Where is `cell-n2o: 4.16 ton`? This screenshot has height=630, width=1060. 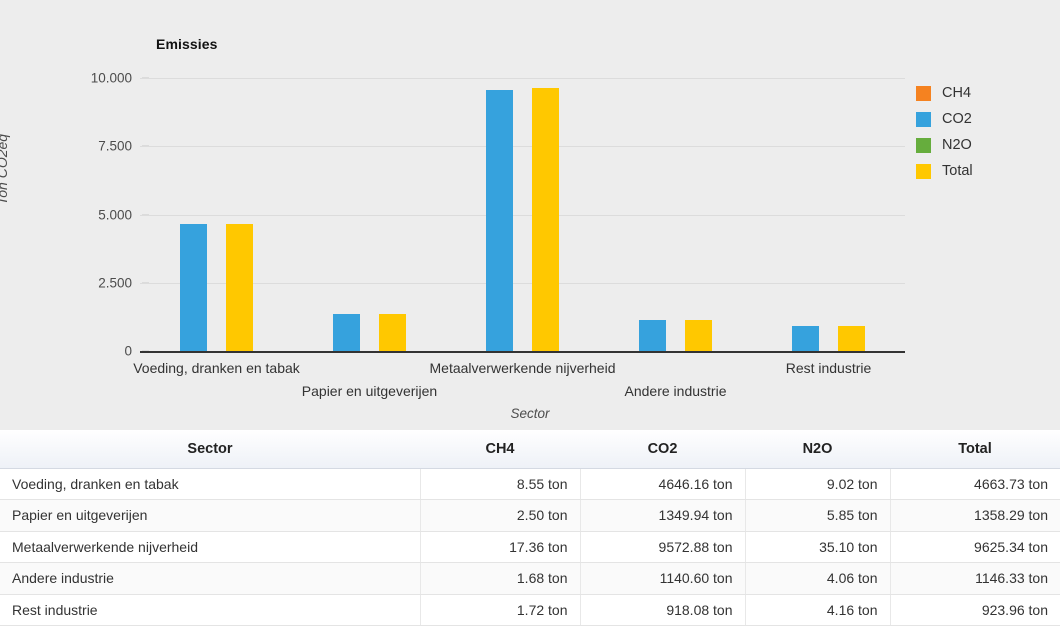
cell-n2o: 4.16 ton is located at coordinates (818, 610).